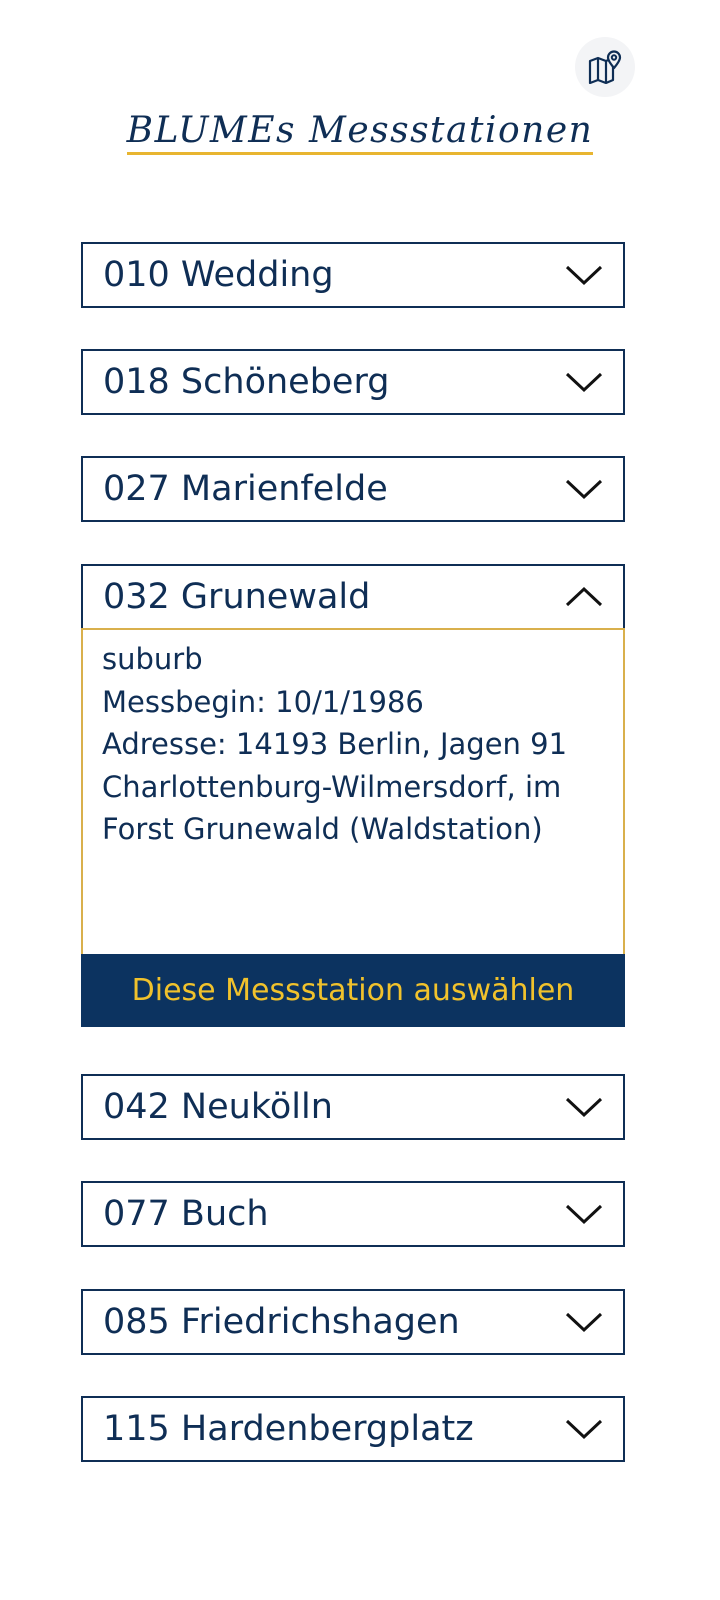  I want to click on station-header-hardenbergplatz: 115 Hardenbergplatz, so click(353, 1429).